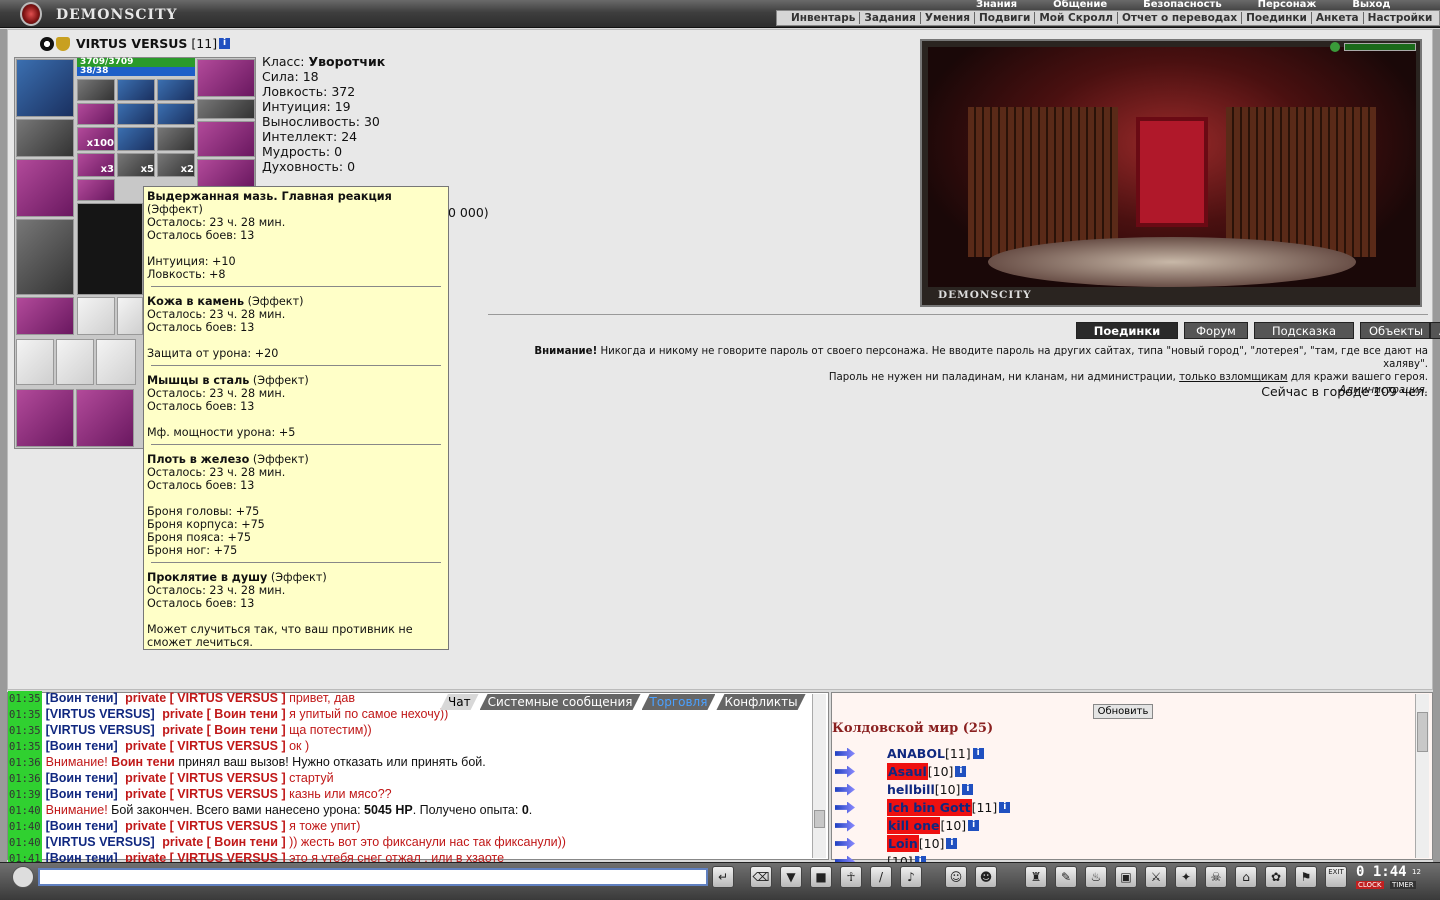  I want to click on tab-system-messages: Системные сообщения, so click(560, 702).